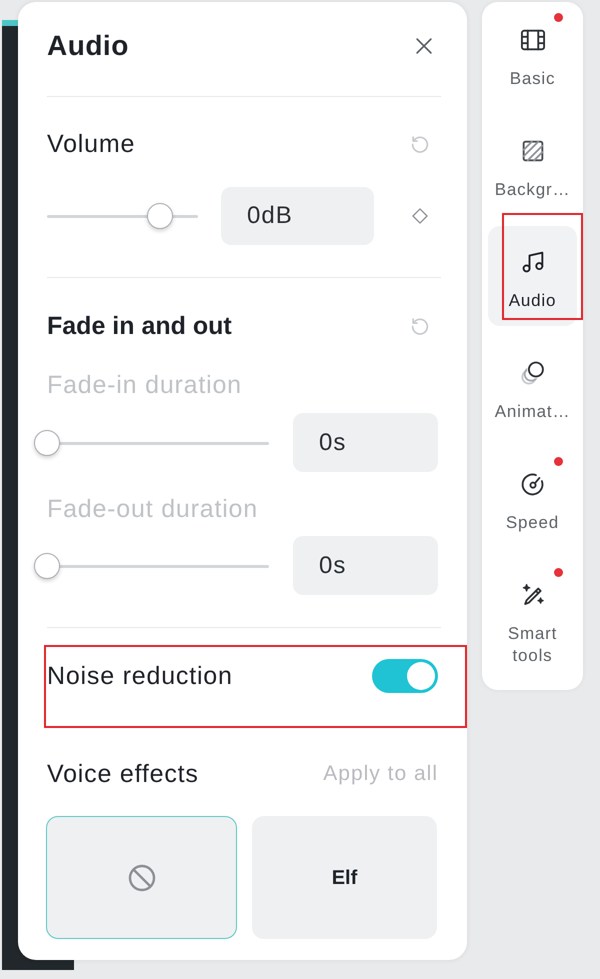  Describe the element at coordinates (91, 144) in the screenshot. I see `section-heading: Volume` at that location.